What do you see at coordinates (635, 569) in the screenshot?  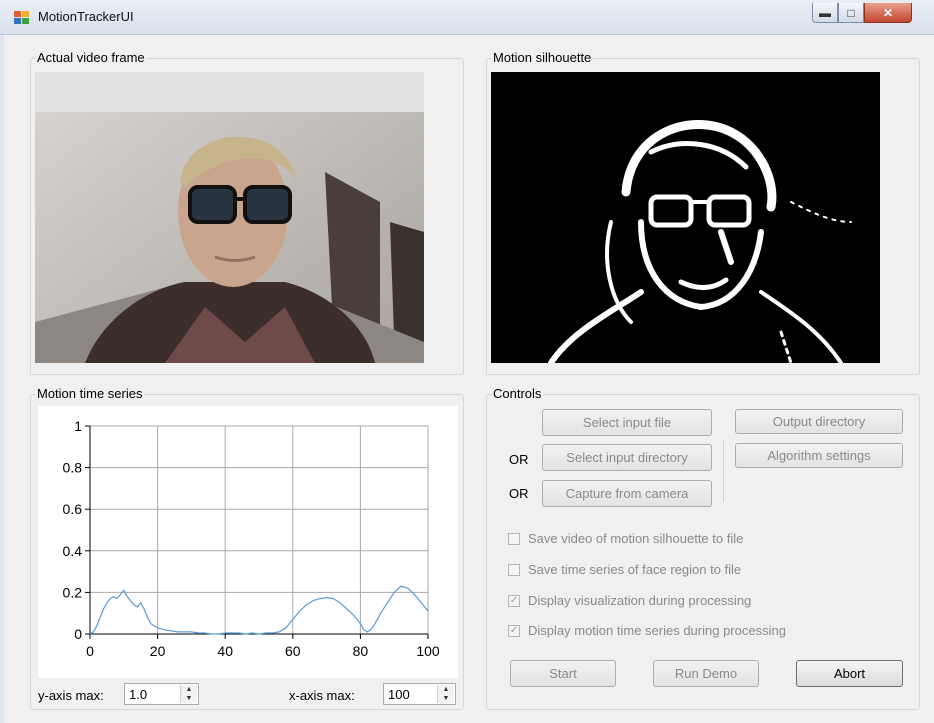 I see `option-label: Save time series of face region to file` at bounding box center [635, 569].